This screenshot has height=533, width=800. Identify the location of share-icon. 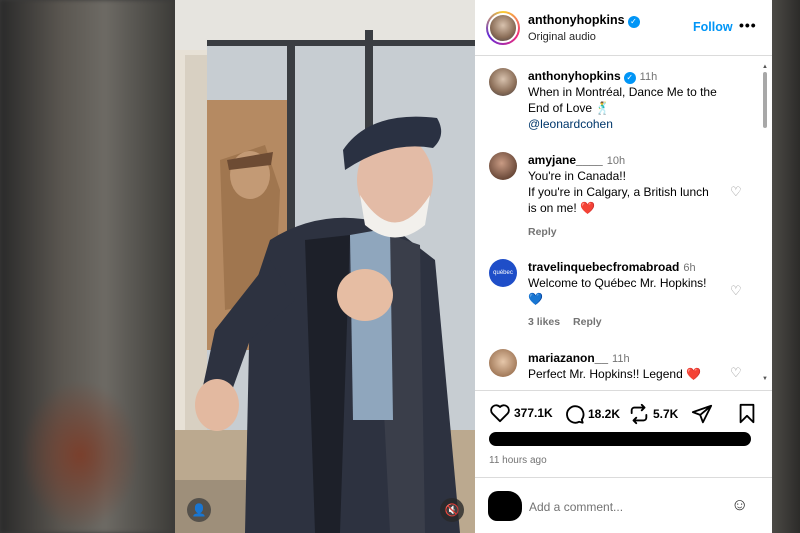
(702, 414).